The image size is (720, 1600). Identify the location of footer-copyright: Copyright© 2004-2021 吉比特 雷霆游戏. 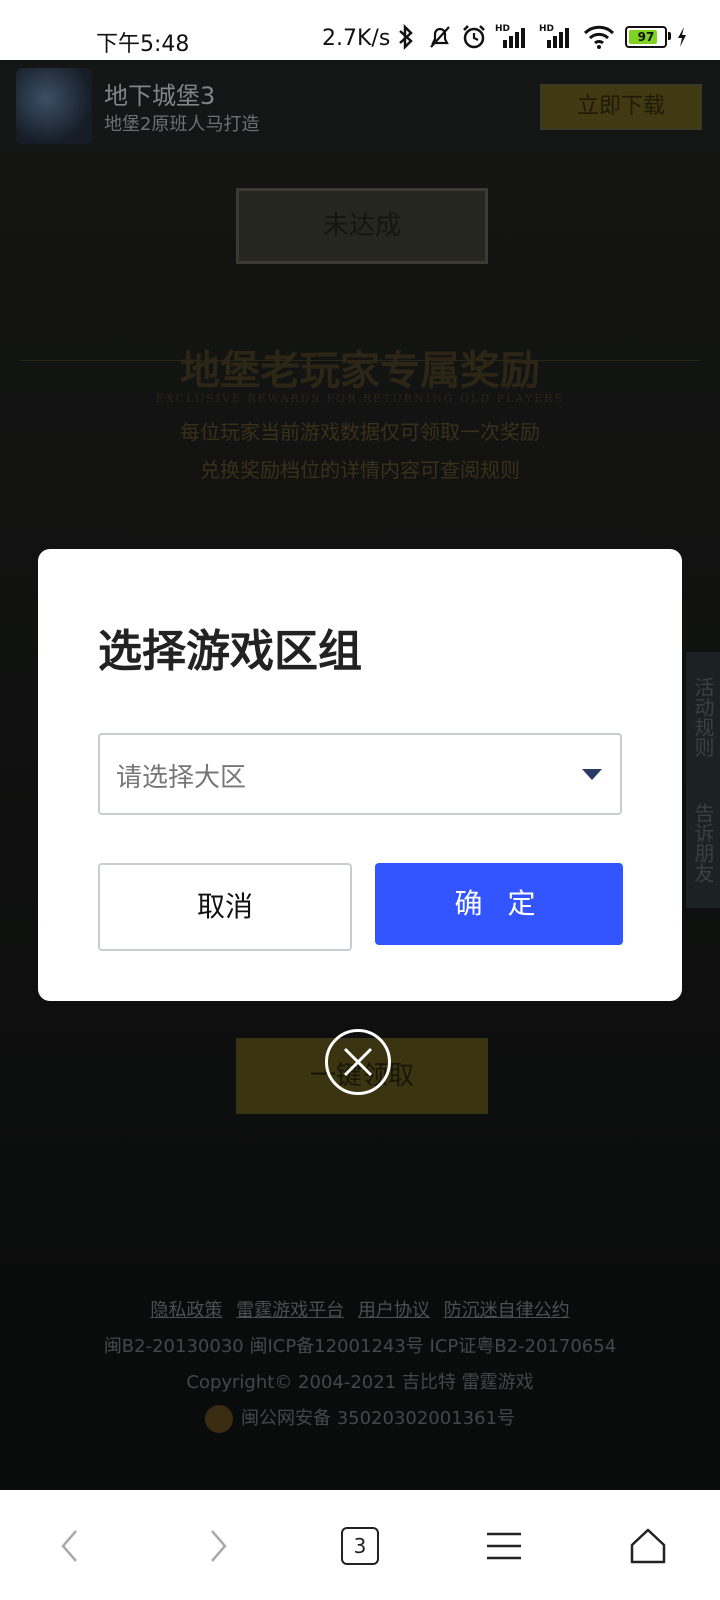
(360, 1382).